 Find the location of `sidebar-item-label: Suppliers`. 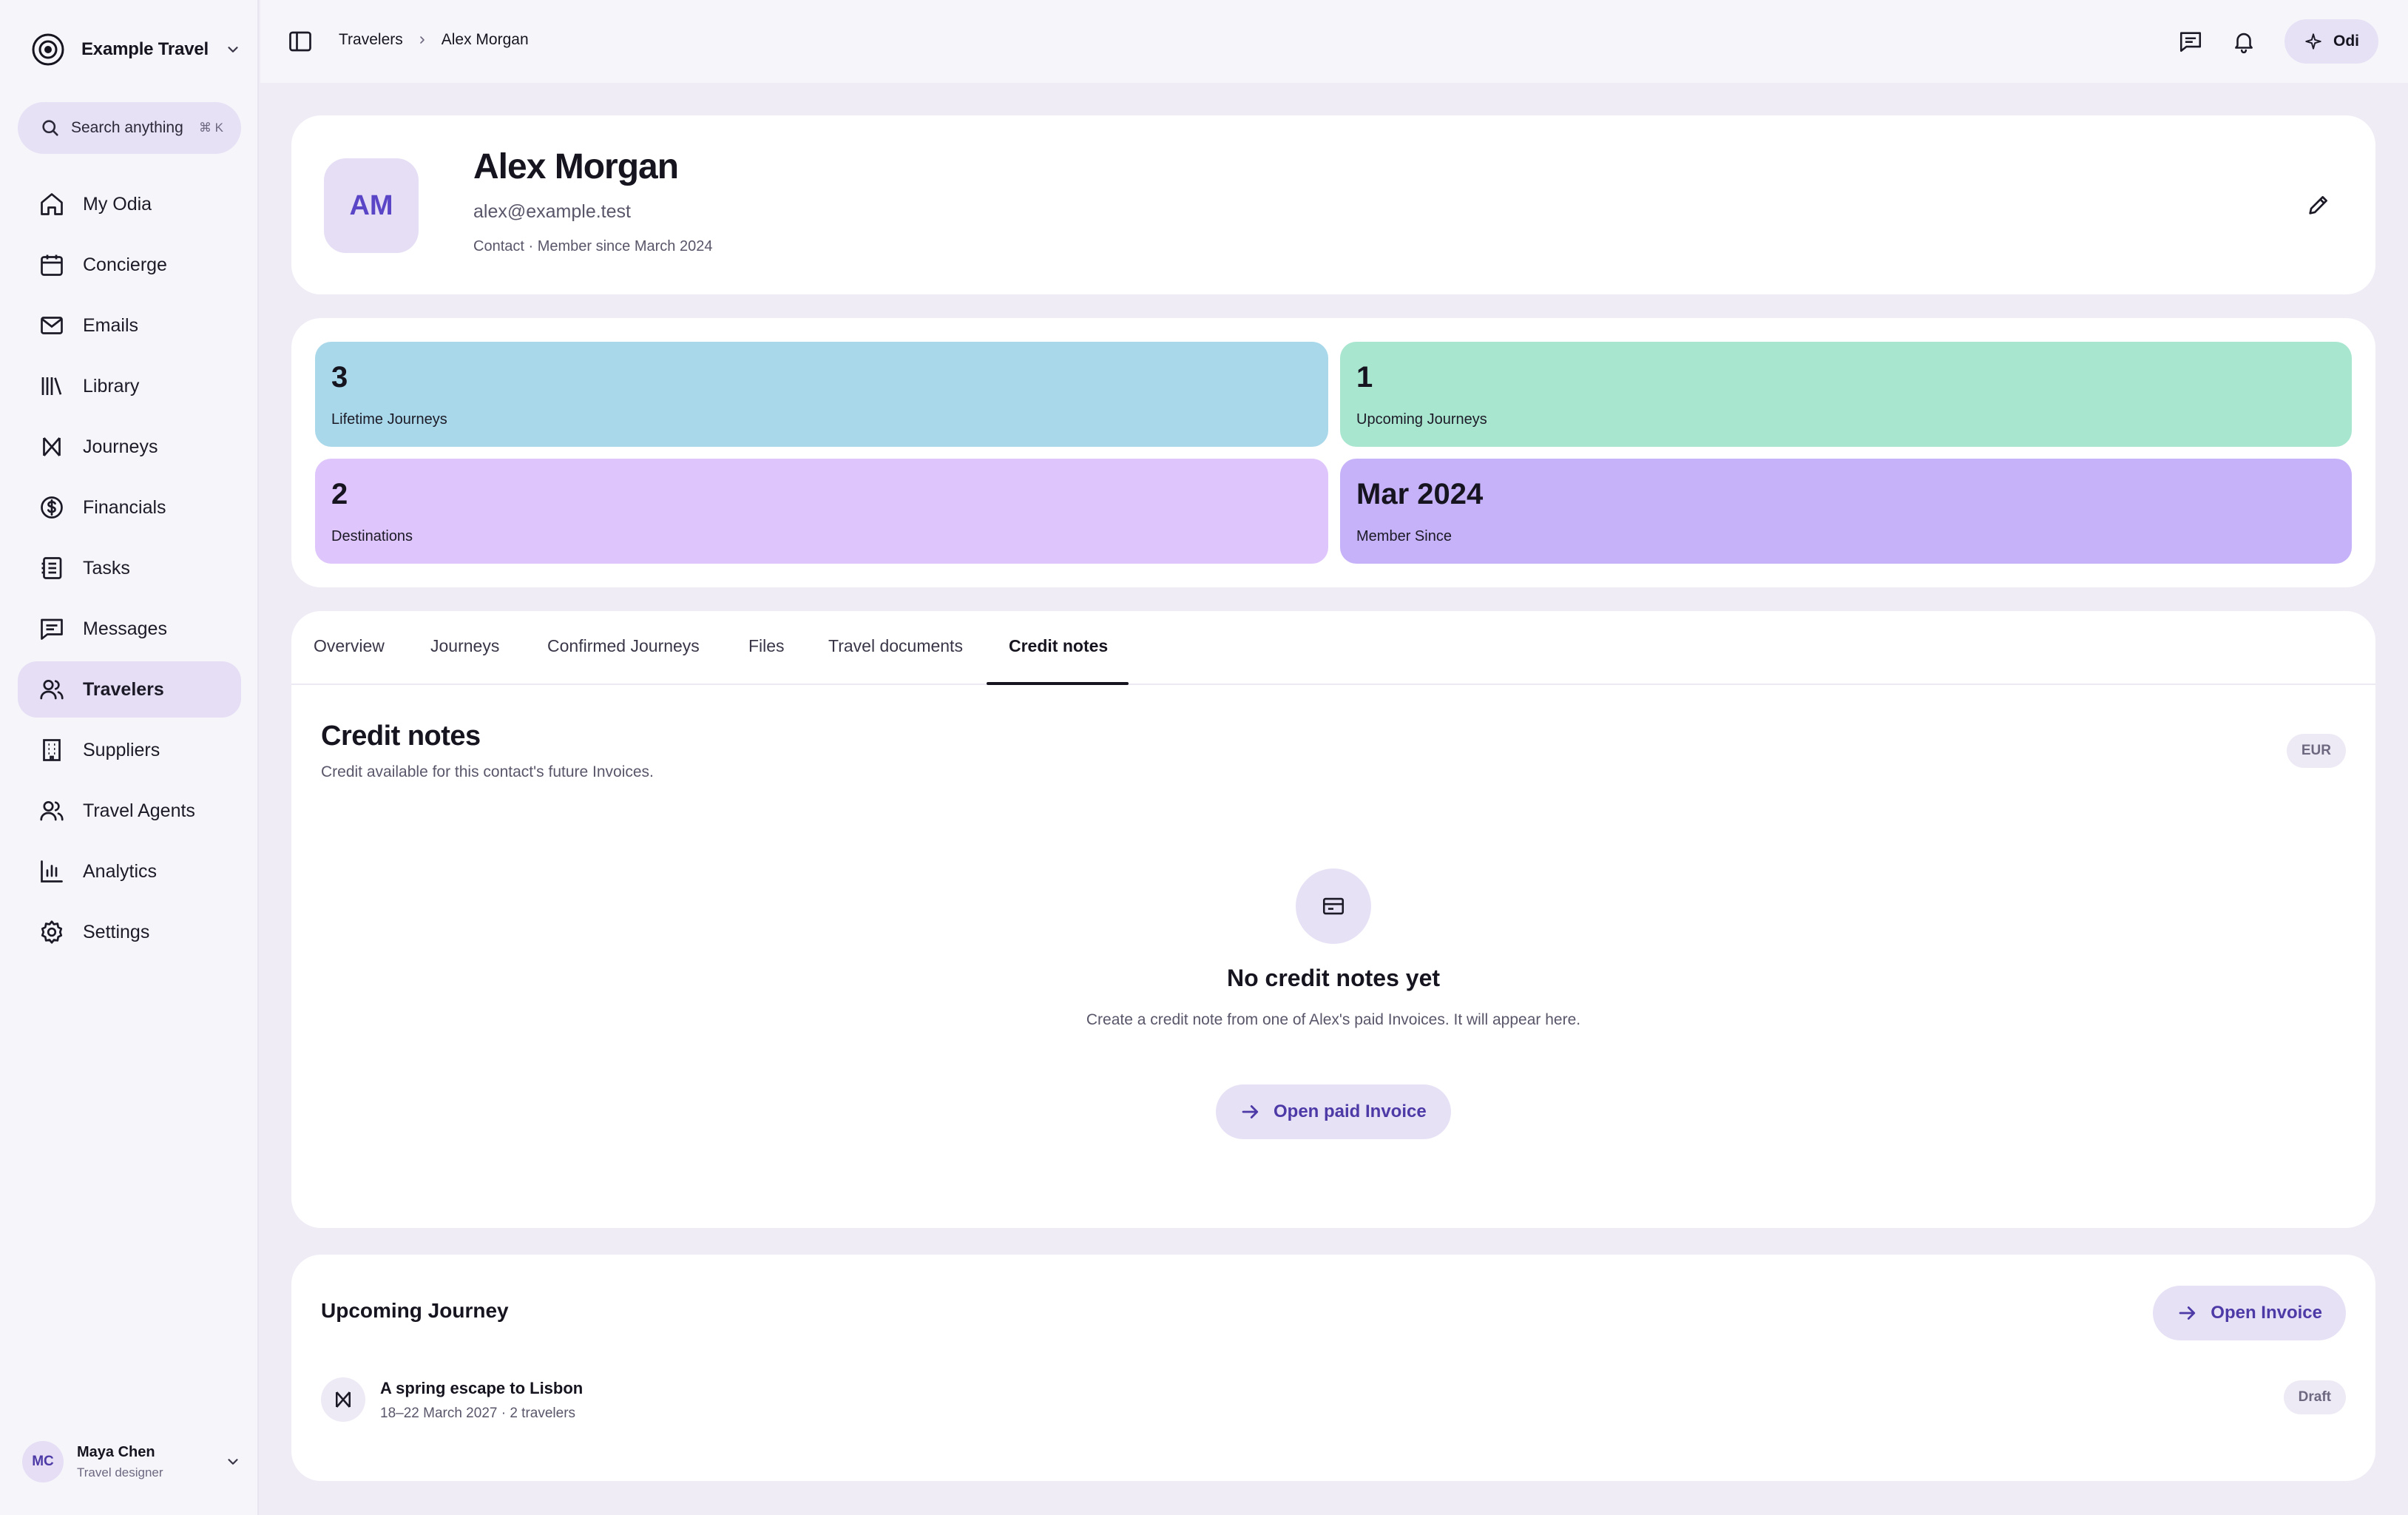

sidebar-item-label: Suppliers is located at coordinates (122, 749).